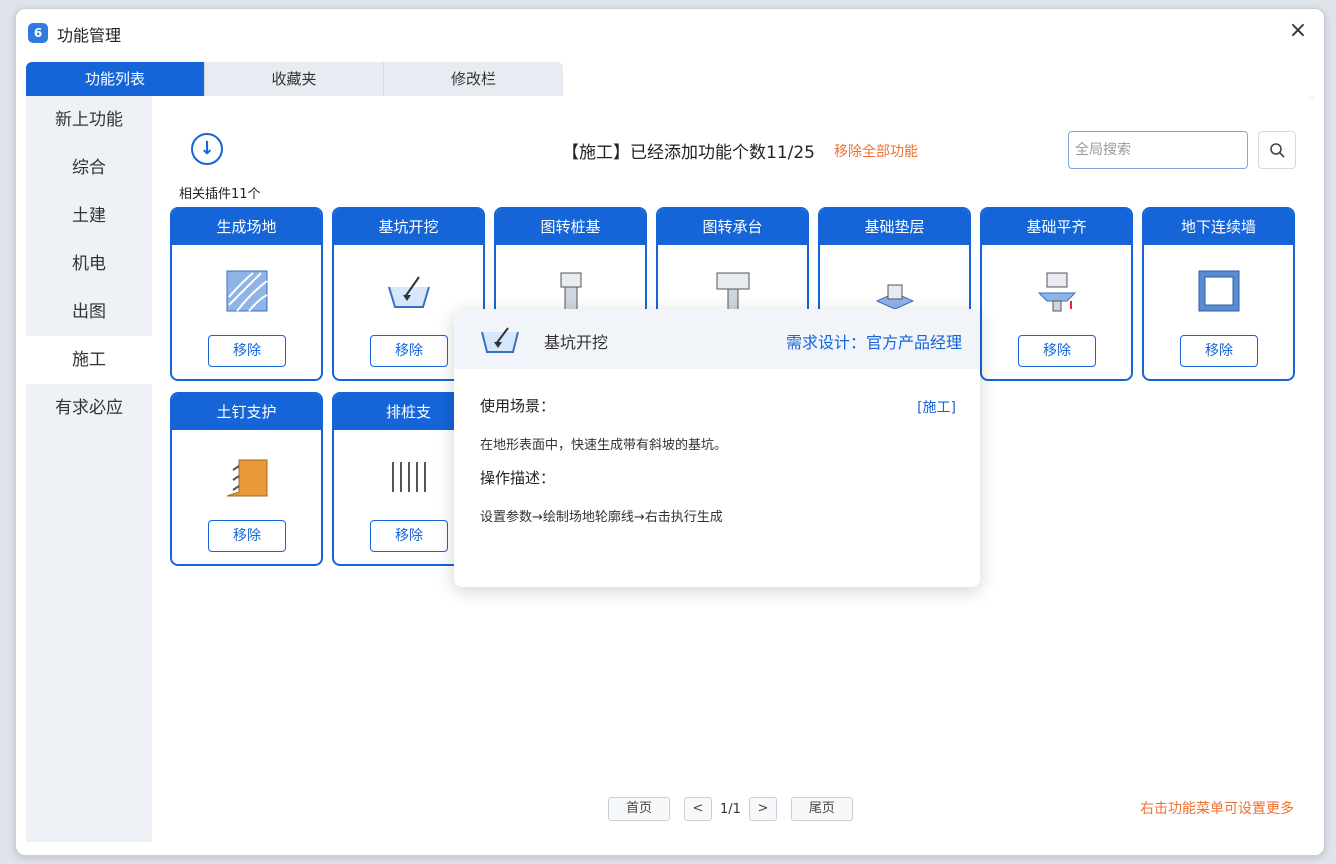 The height and width of the screenshot is (864, 1336). What do you see at coordinates (732, 227) in the screenshot?
I see `card-title: 图转承台` at bounding box center [732, 227].